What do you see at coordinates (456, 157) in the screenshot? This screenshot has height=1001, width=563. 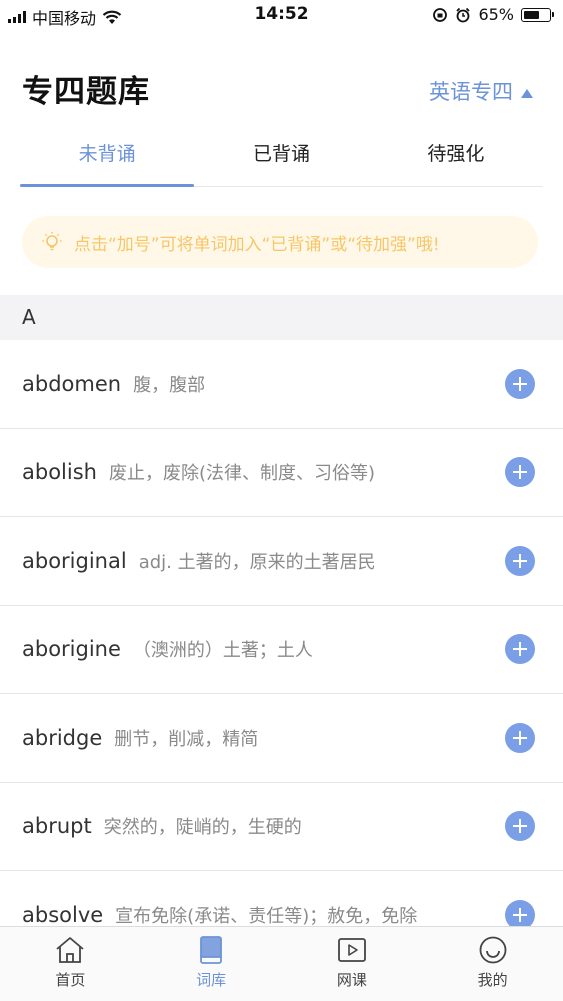 I see `tab-to-strengthen: 待强化` at bounding box center [456, 157].